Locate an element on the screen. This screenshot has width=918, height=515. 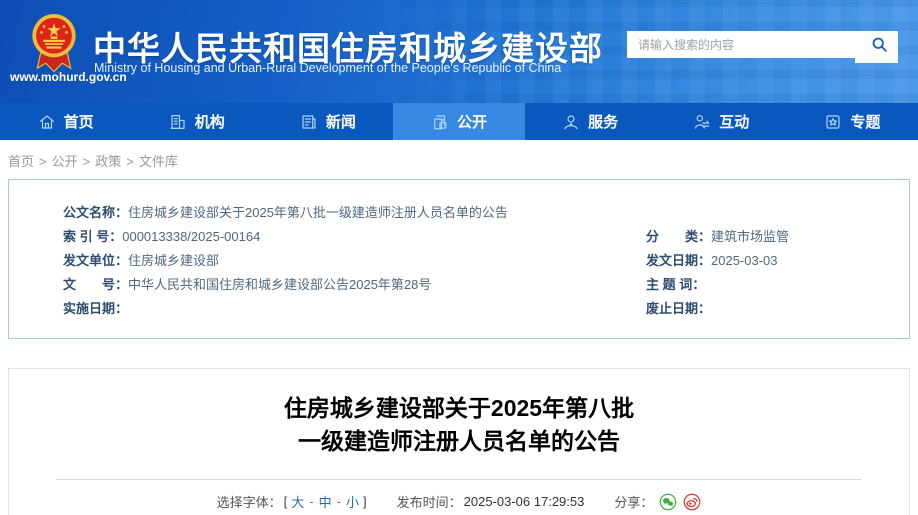
breadcrumb-home: 首页 is located at coordinates (21, 161).